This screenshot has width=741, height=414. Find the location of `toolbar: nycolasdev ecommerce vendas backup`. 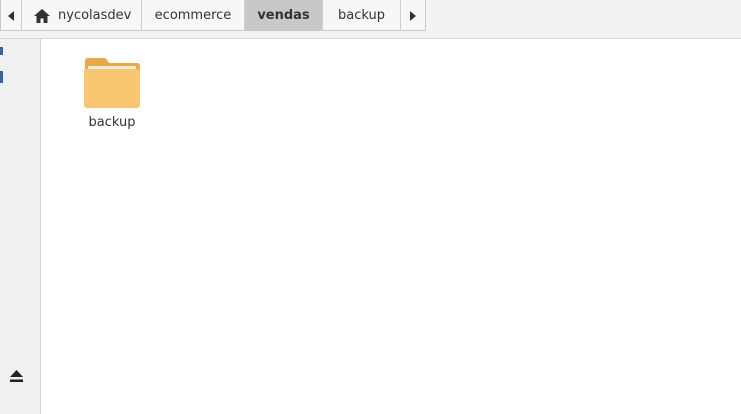

toolbar: nycolasdev ecommerce vendas backup is located at coordinates (370, 19).